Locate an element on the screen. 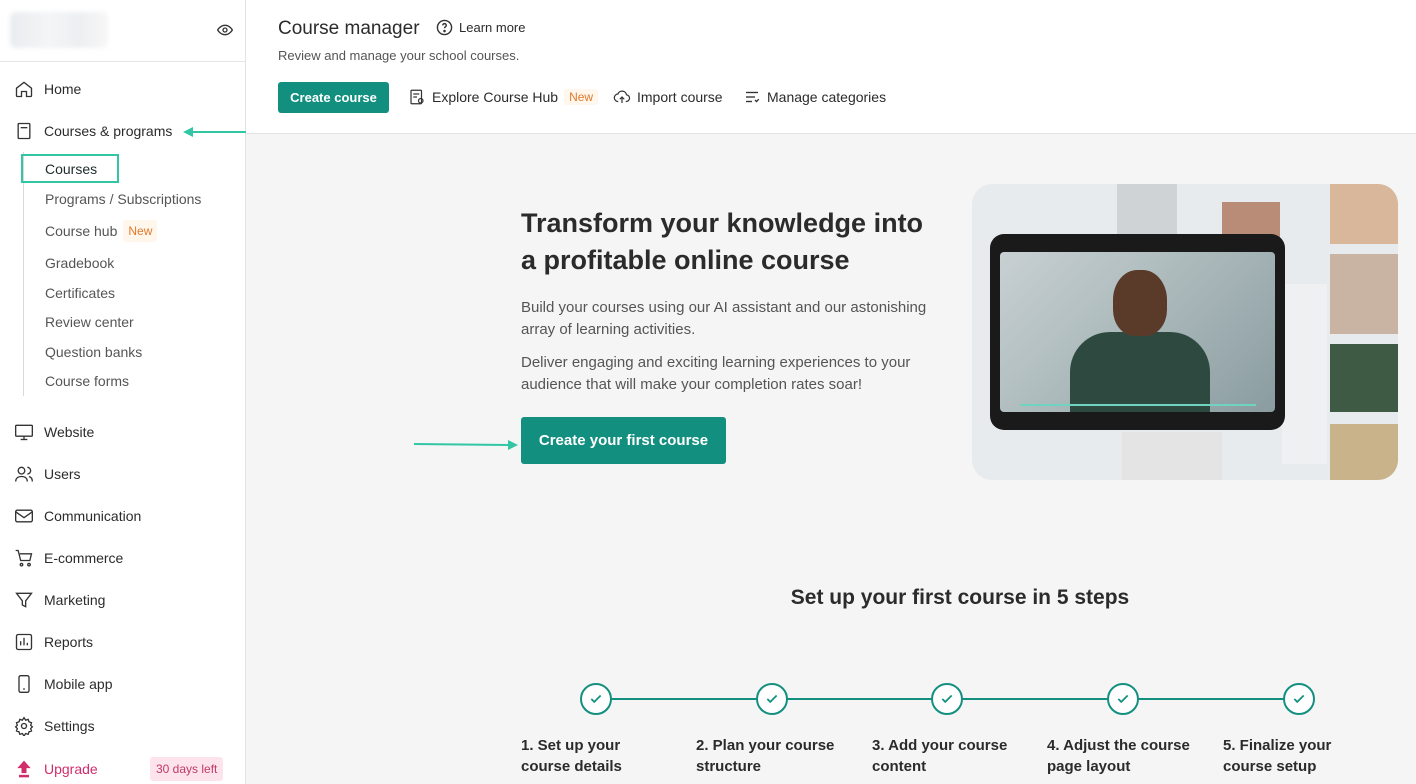  subitem-label: Review center is located at coordinates (89, 322).